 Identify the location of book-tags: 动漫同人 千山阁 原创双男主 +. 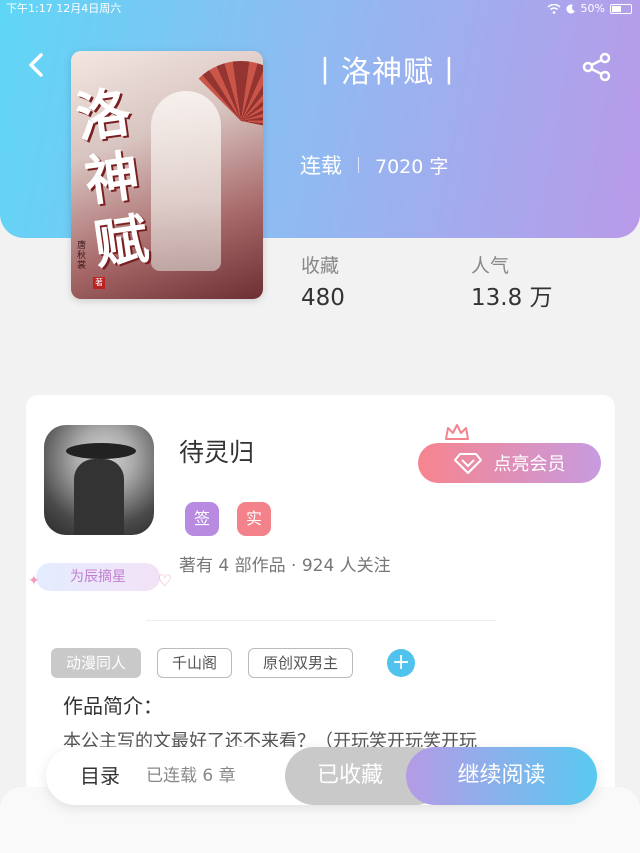
(233, 663).